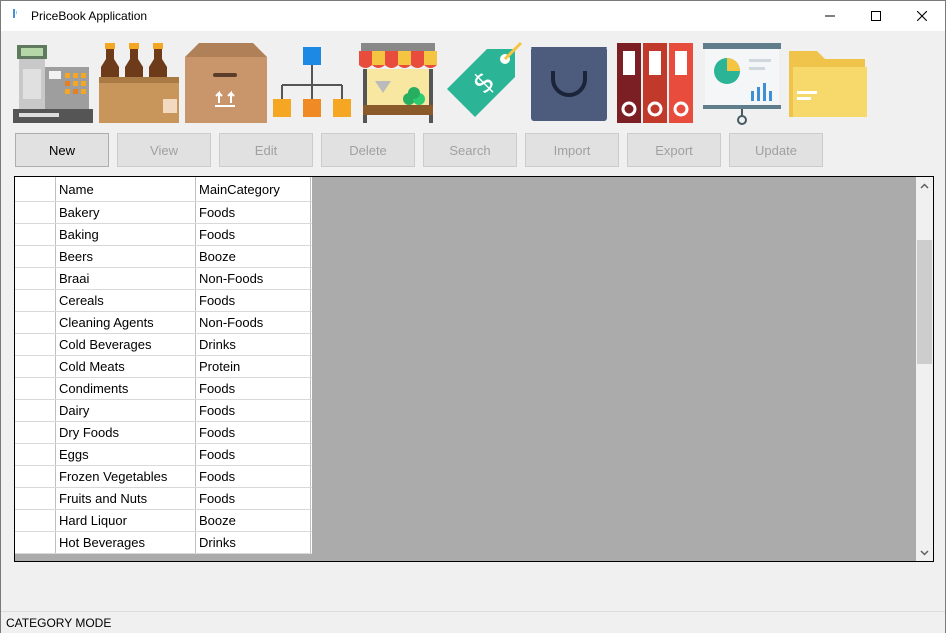  Describe the element at coordinates (473, 16) in the screenshot. I see `title-bar: PriceBook Application` at that location.